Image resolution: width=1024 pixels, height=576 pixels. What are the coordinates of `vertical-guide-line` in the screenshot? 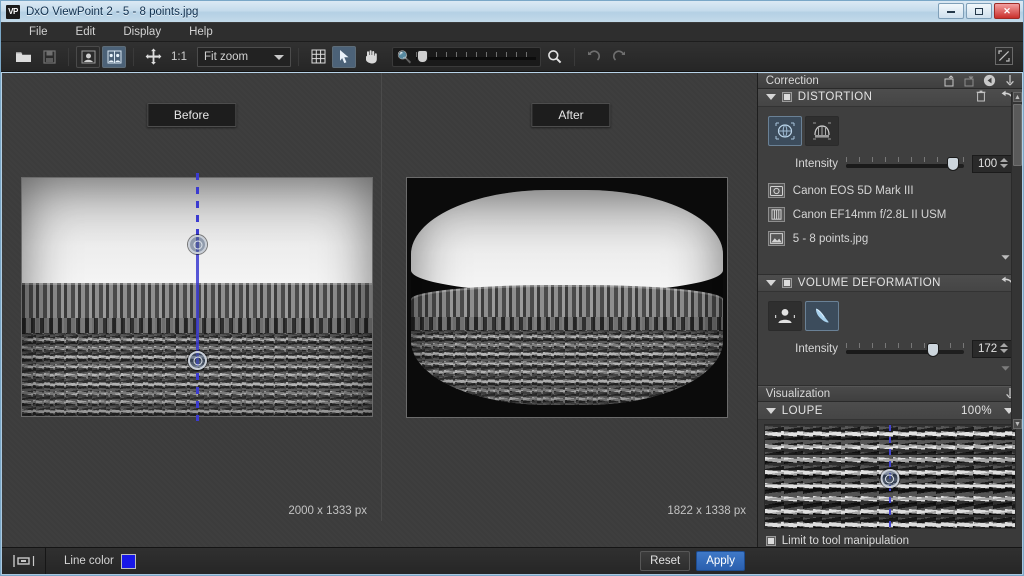 It's located at (197, 297).